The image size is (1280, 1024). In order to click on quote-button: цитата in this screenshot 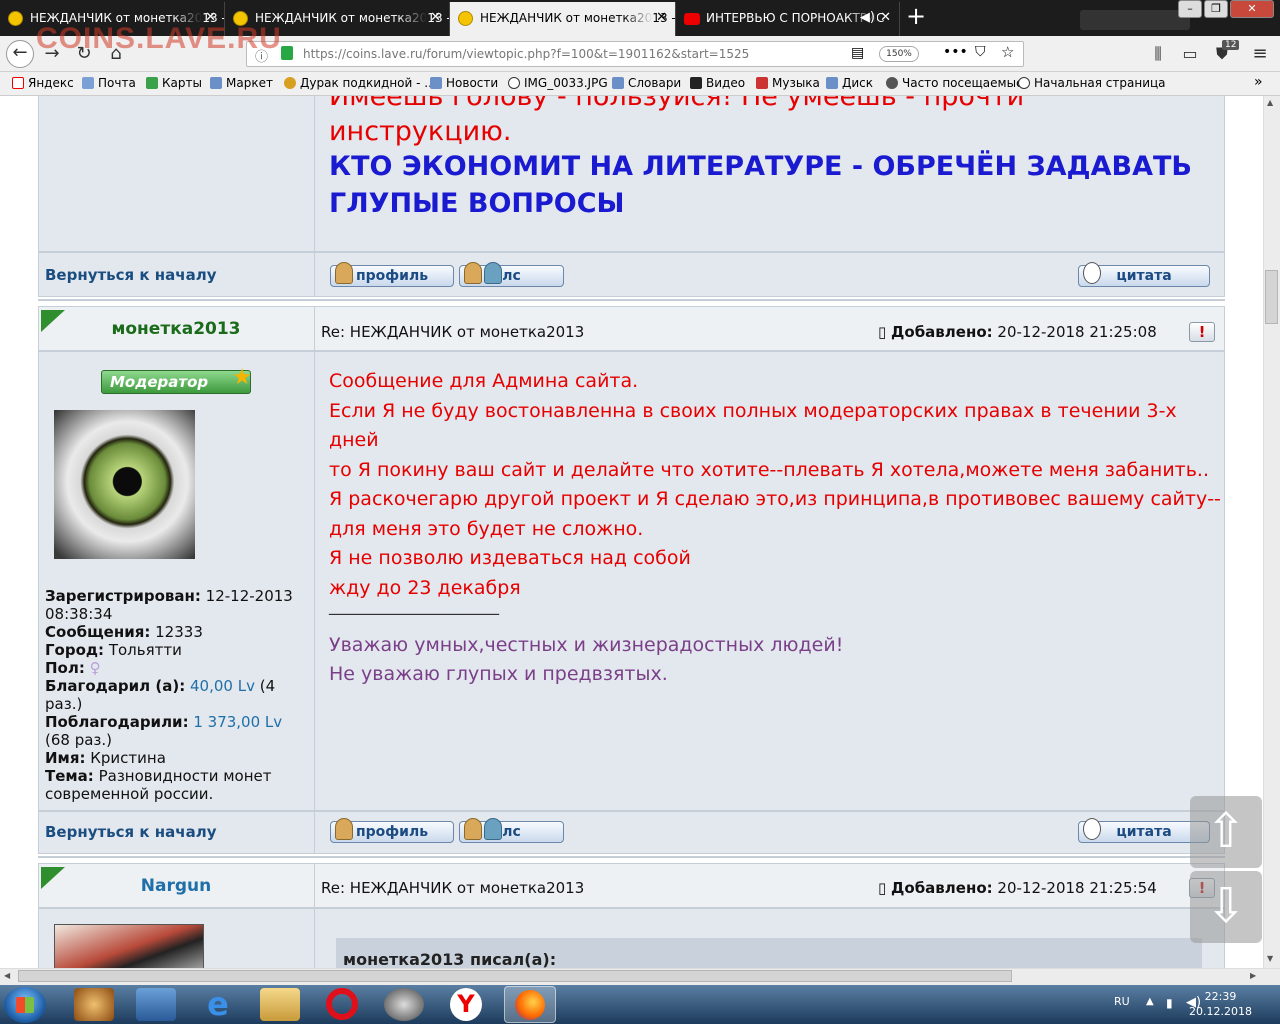, I will do `click(1144, 274)`.